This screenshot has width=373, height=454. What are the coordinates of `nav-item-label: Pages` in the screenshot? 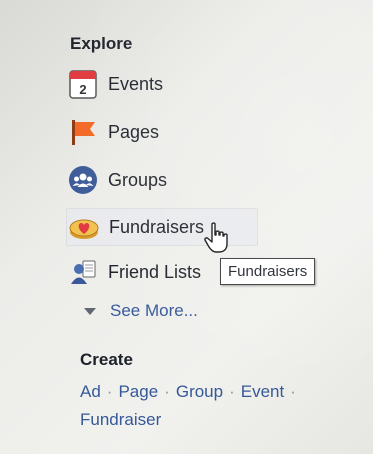 It's located at (134, 131).